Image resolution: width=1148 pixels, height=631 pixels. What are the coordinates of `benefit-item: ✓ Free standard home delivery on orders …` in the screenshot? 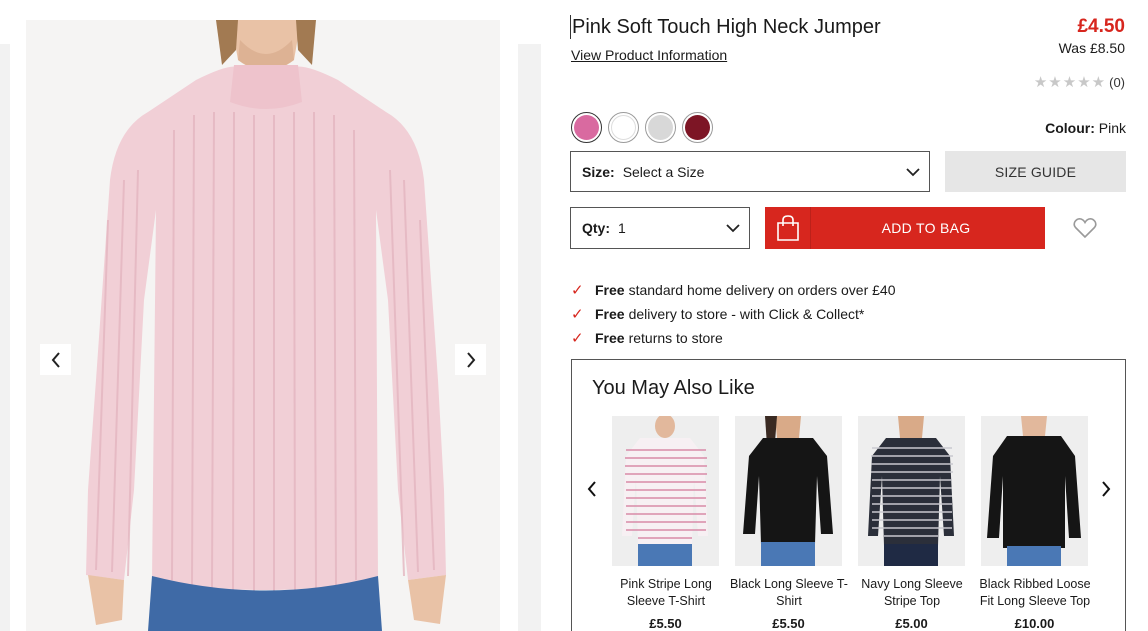 It's located at (733, 290).